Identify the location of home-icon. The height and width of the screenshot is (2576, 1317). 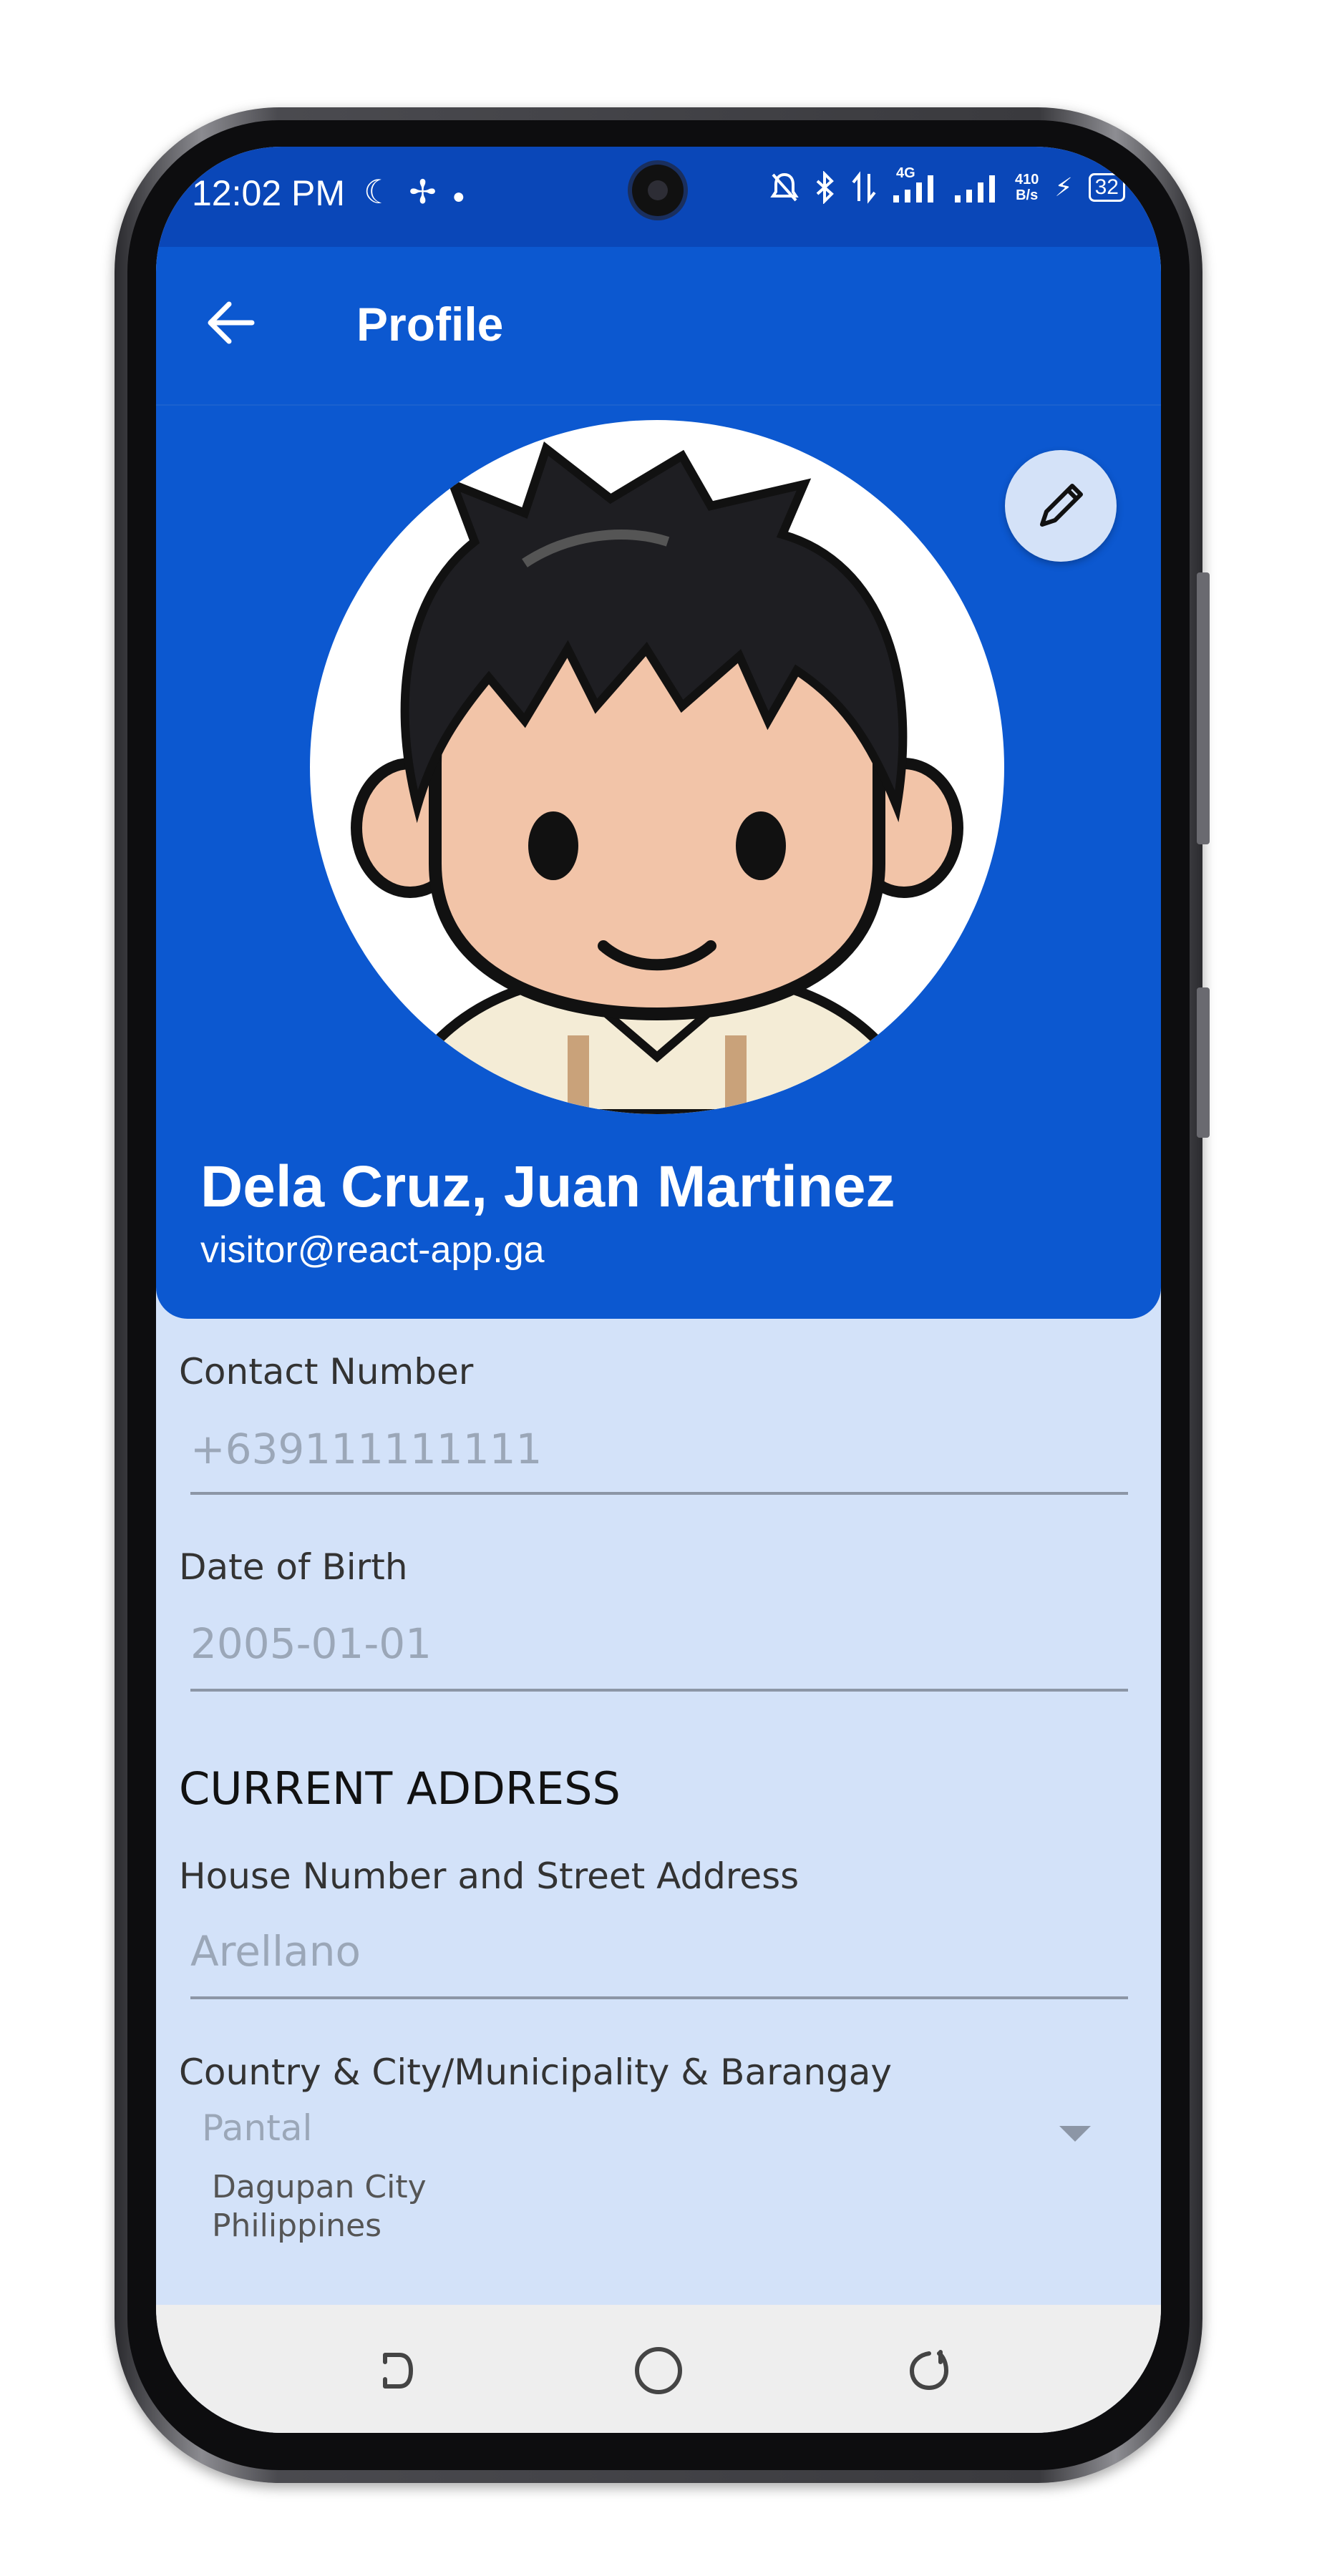
(658, 2370).